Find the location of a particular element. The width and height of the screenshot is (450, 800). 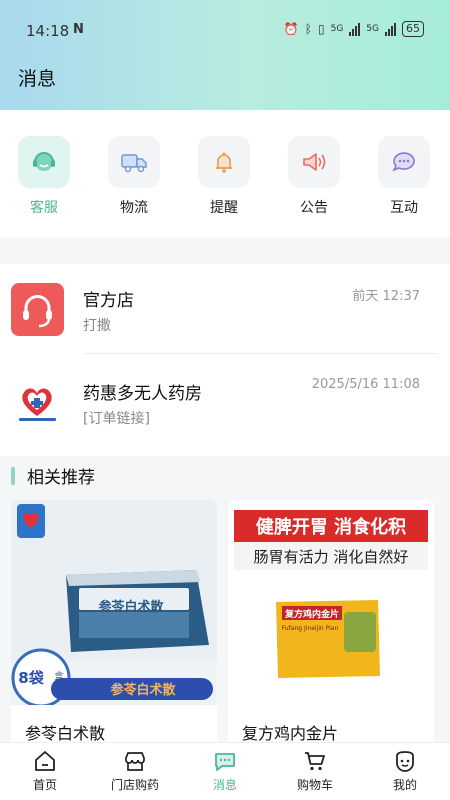

box-subtitle: Fufang Jineijin Pian is located at coordinates (310, 628).